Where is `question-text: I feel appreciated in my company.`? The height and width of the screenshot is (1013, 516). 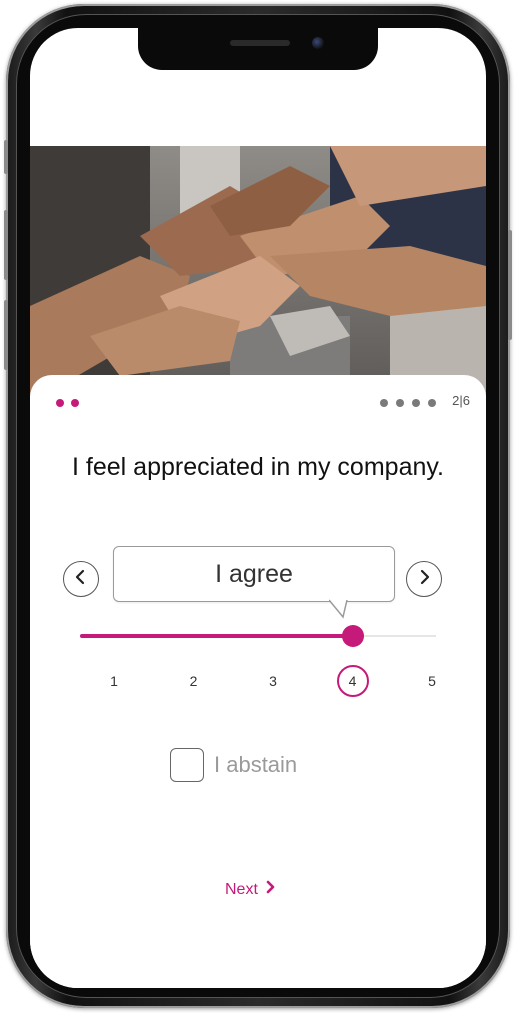 question-text: I feel appreciated in my company. is located at coordinates (258, 467).